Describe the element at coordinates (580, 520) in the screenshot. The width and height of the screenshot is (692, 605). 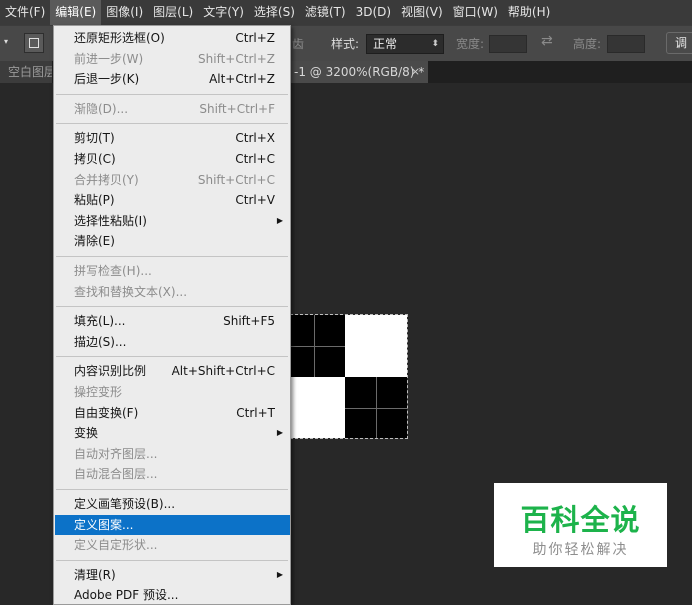
I see `watermark-title: 百科全说` at that location.